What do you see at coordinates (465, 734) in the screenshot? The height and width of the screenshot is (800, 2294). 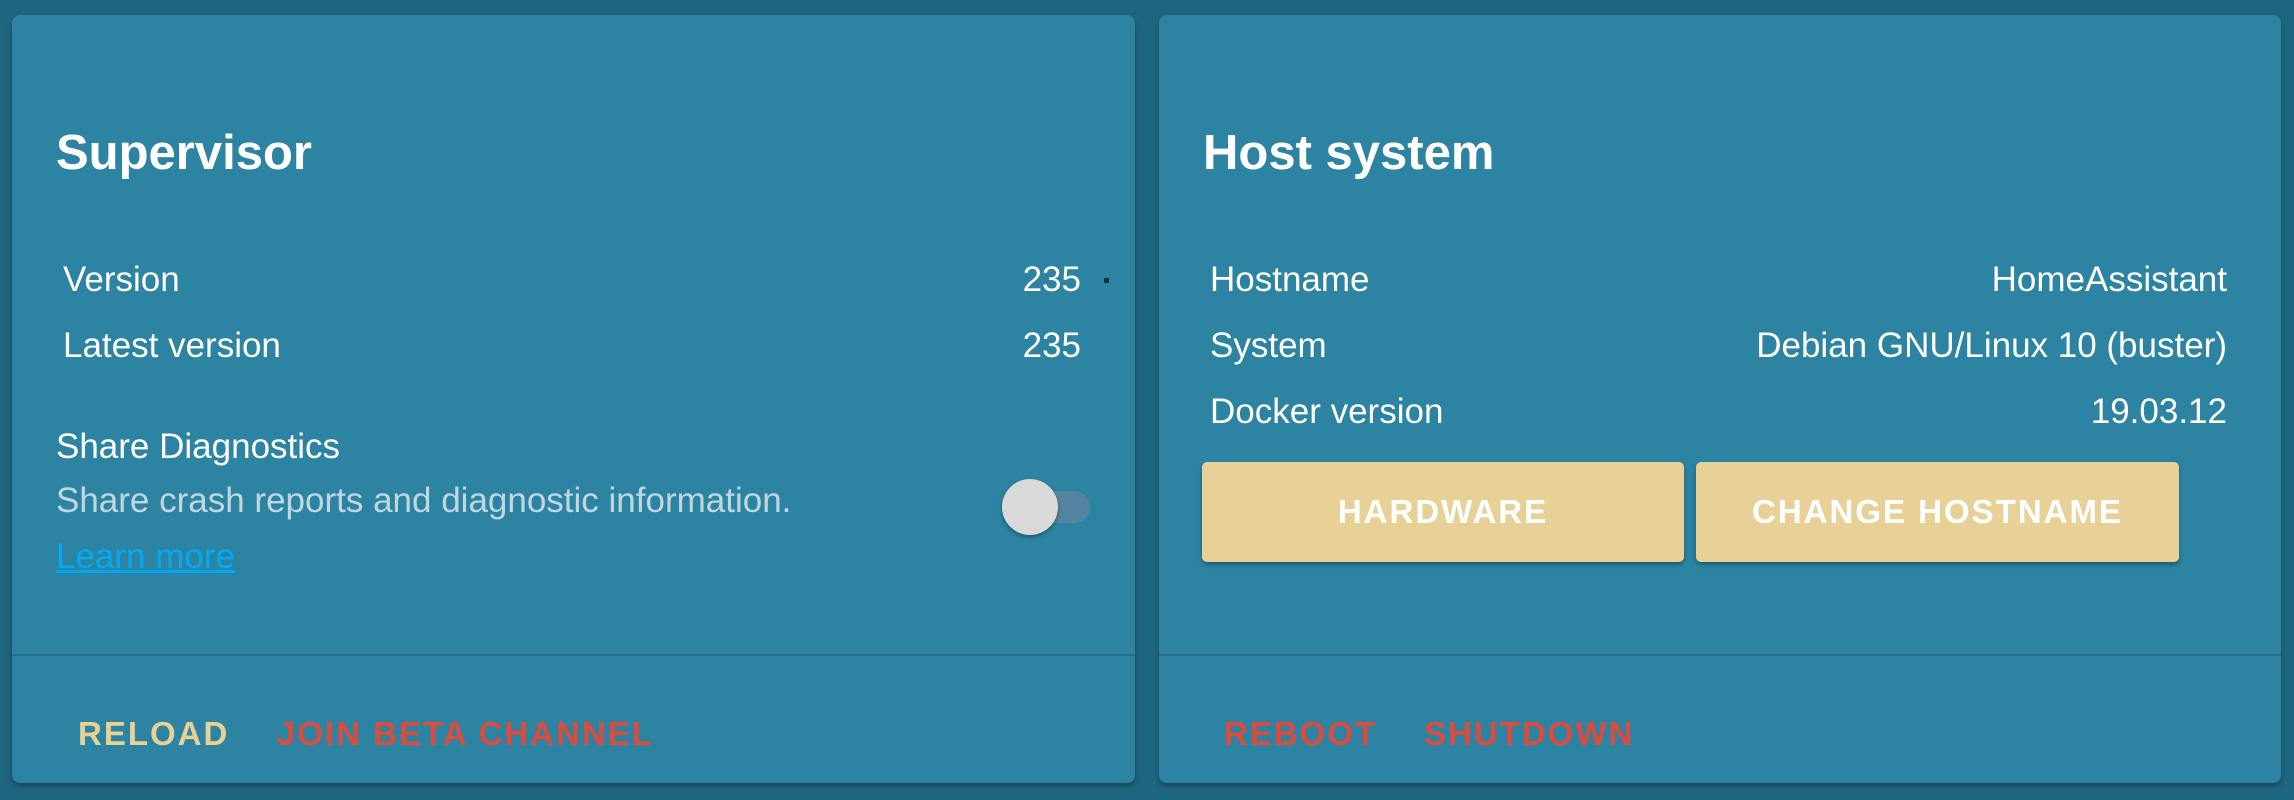 I see `join-beta-channel-button: JOIN BETA CHANNEL` at bounding box center [465, 734].